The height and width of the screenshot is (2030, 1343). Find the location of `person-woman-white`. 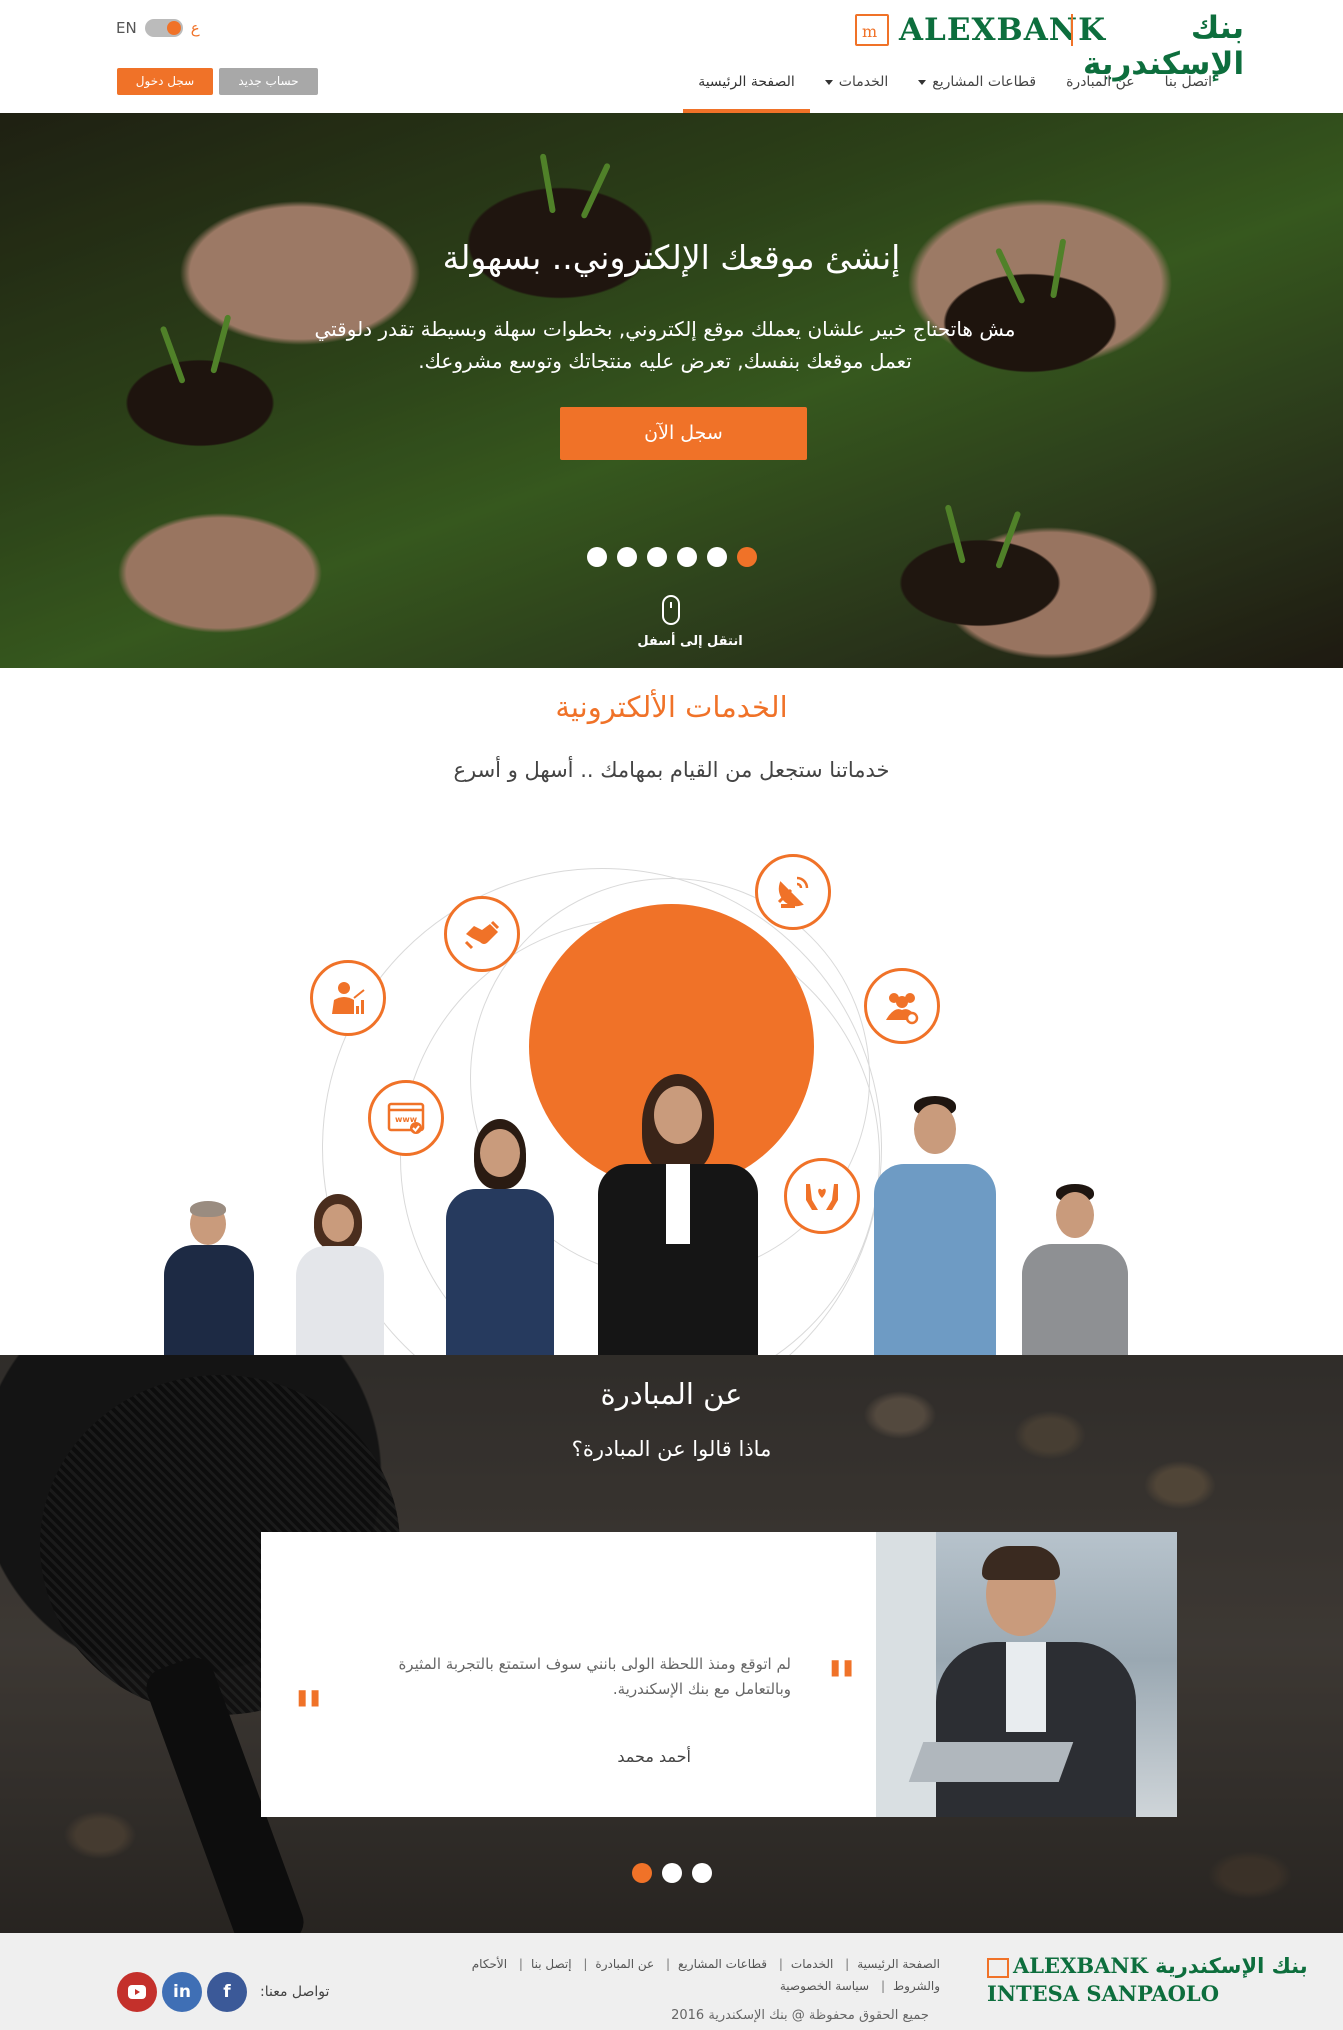

person-woman-white is located at coordinates (340, 1274).